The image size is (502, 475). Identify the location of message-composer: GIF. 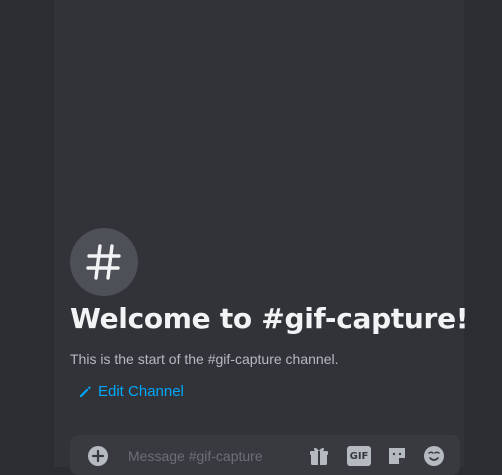
(265, 455).